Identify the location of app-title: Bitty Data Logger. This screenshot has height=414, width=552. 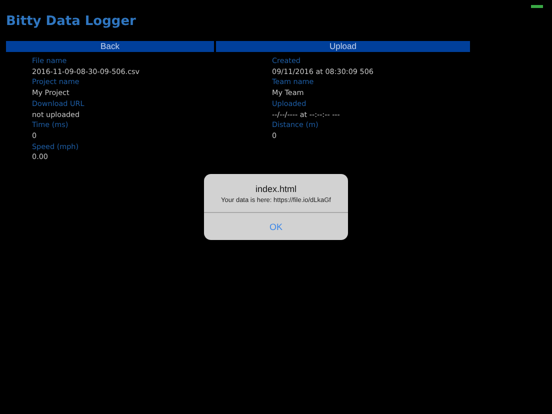
(71, 22).